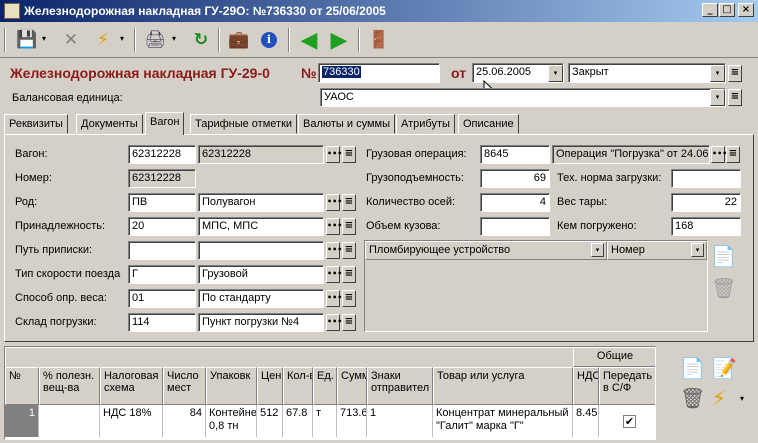 Image resolution: width=758 pixels, height=443 pixels. I want to click on sklad-name-field: Пункт погрузки №4, so click(261, 322).